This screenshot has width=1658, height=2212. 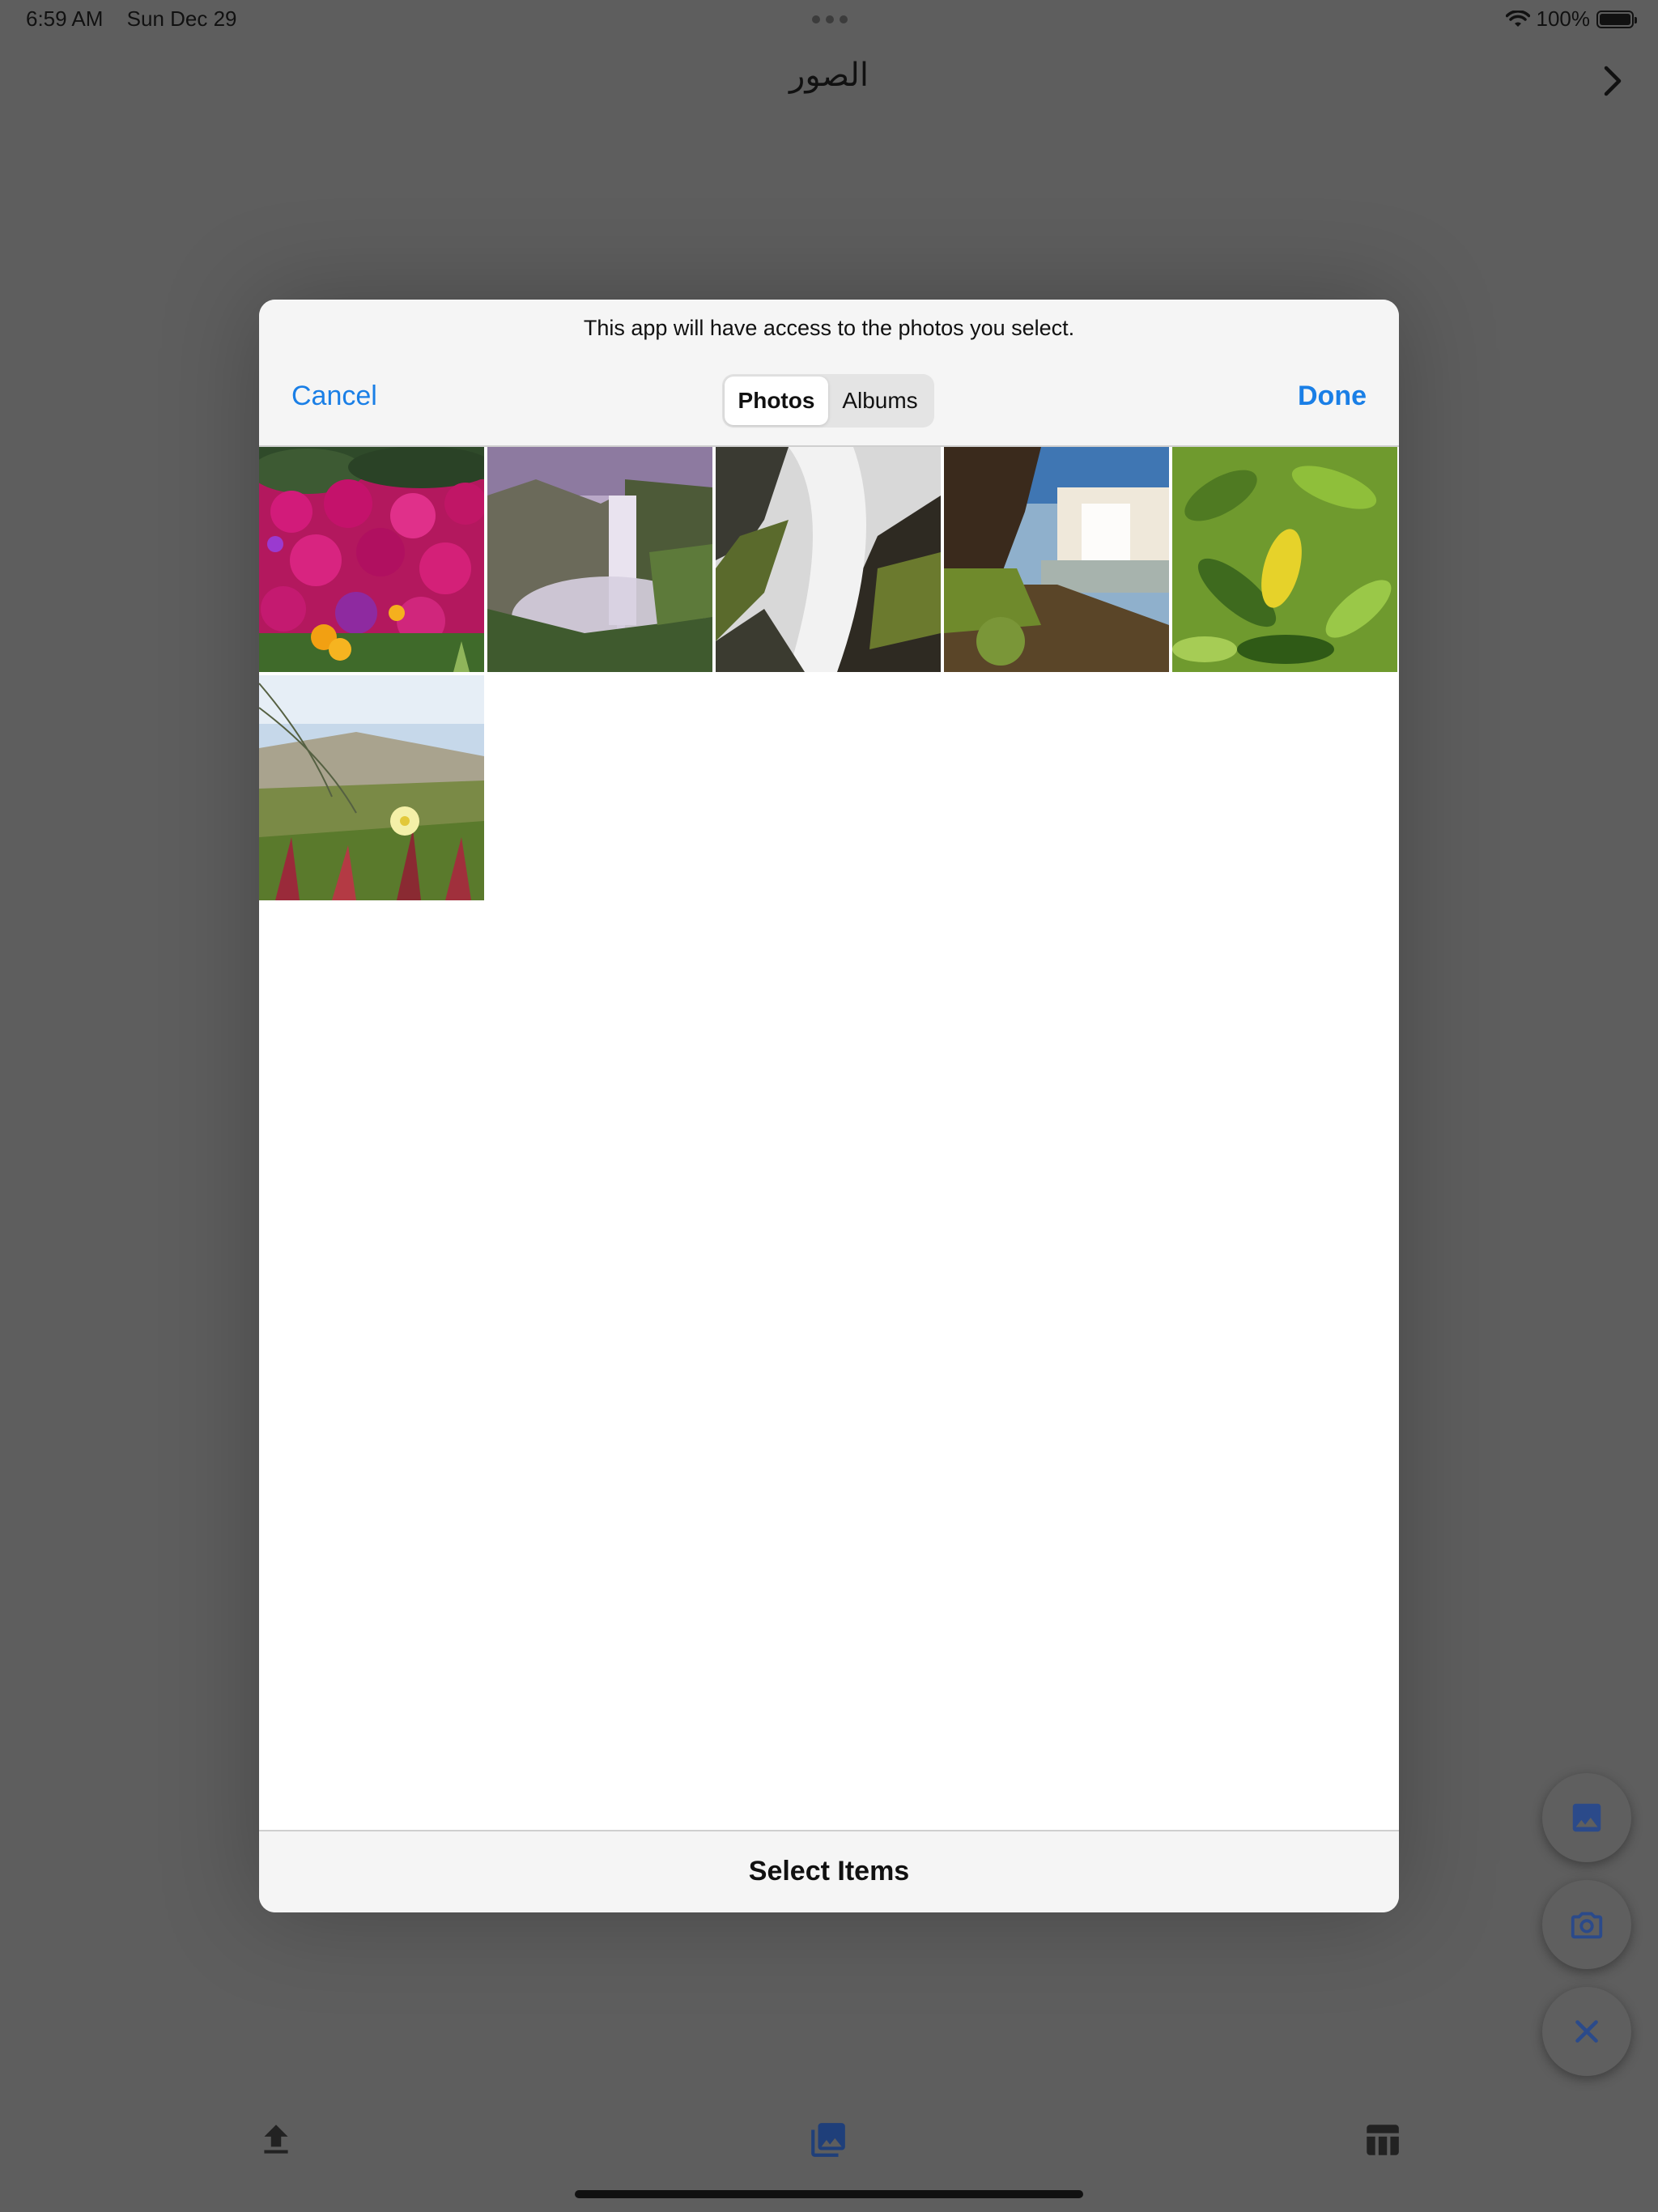 I want to click on select-items-button: Select Items, so click(x=829, y=1872).